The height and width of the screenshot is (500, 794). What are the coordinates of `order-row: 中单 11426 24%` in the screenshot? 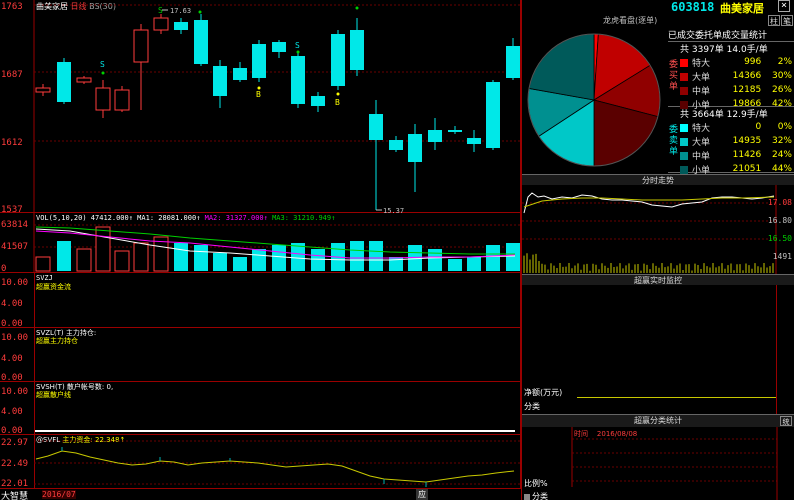 It's located at (736, 155).